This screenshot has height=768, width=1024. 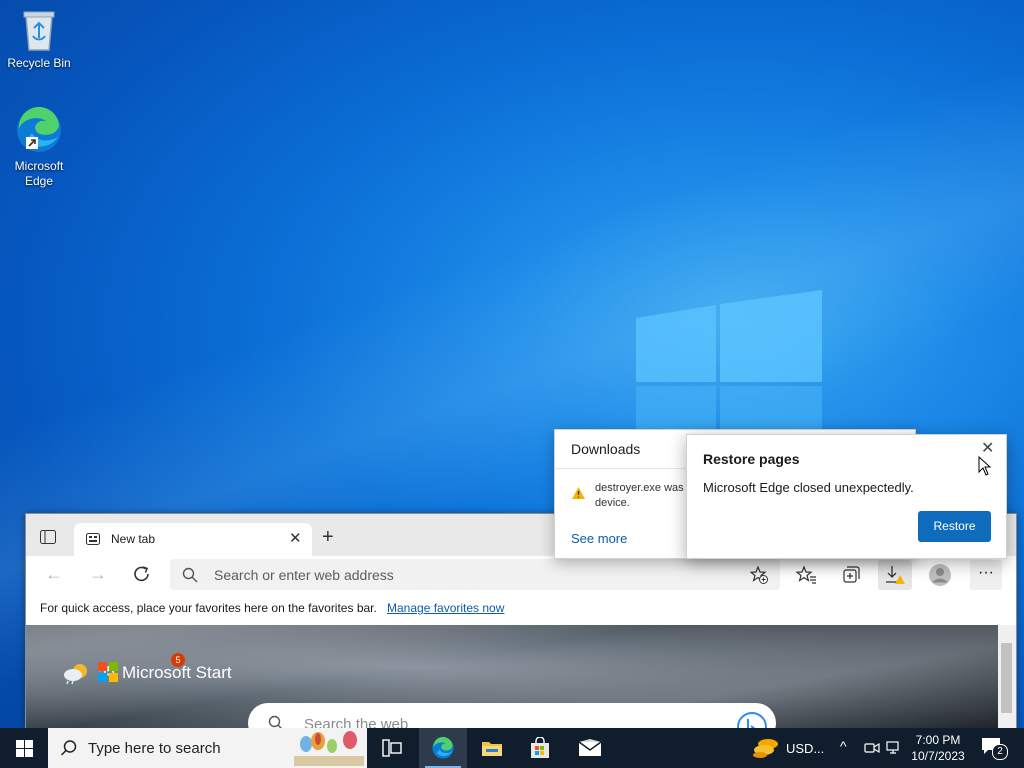 What do you see at coordinates (295, 538) in the screenshot?
I see `tab-close-icon: ✕` at bounding box center [295, 538].